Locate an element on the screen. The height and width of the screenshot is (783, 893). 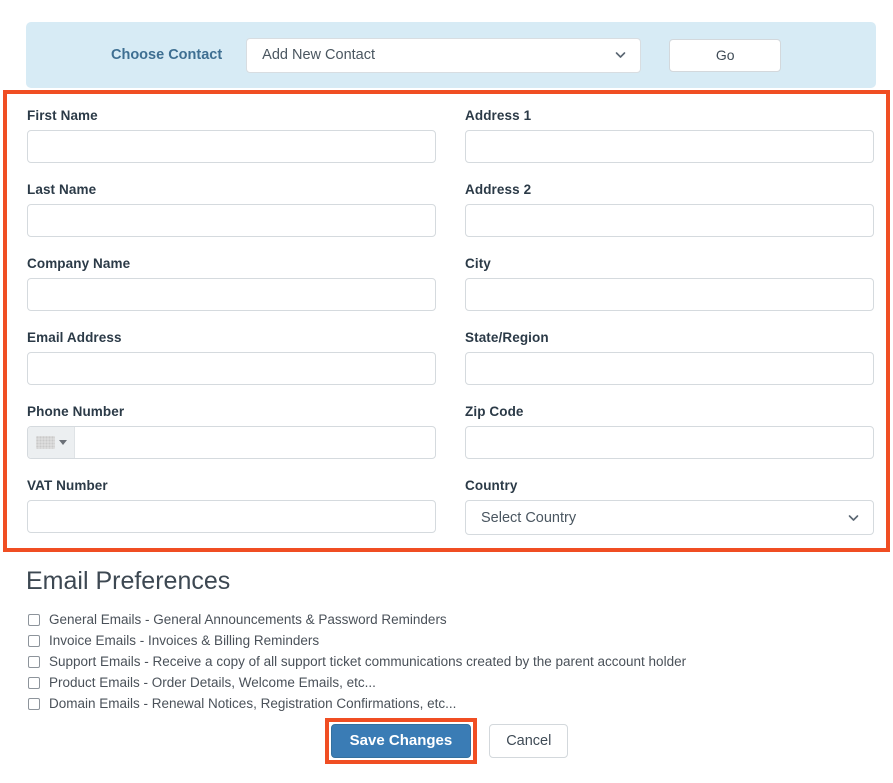
choose-contact-banner: Choose Contact Add New Contact Go is located at coordinates (451, 55).